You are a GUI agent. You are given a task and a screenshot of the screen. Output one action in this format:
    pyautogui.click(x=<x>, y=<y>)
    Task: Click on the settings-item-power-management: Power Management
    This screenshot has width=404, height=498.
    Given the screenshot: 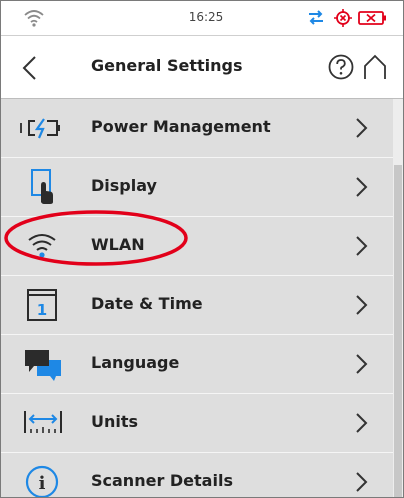 What is the action you would take?
    pyautogui.click(x=197, y=128)
    